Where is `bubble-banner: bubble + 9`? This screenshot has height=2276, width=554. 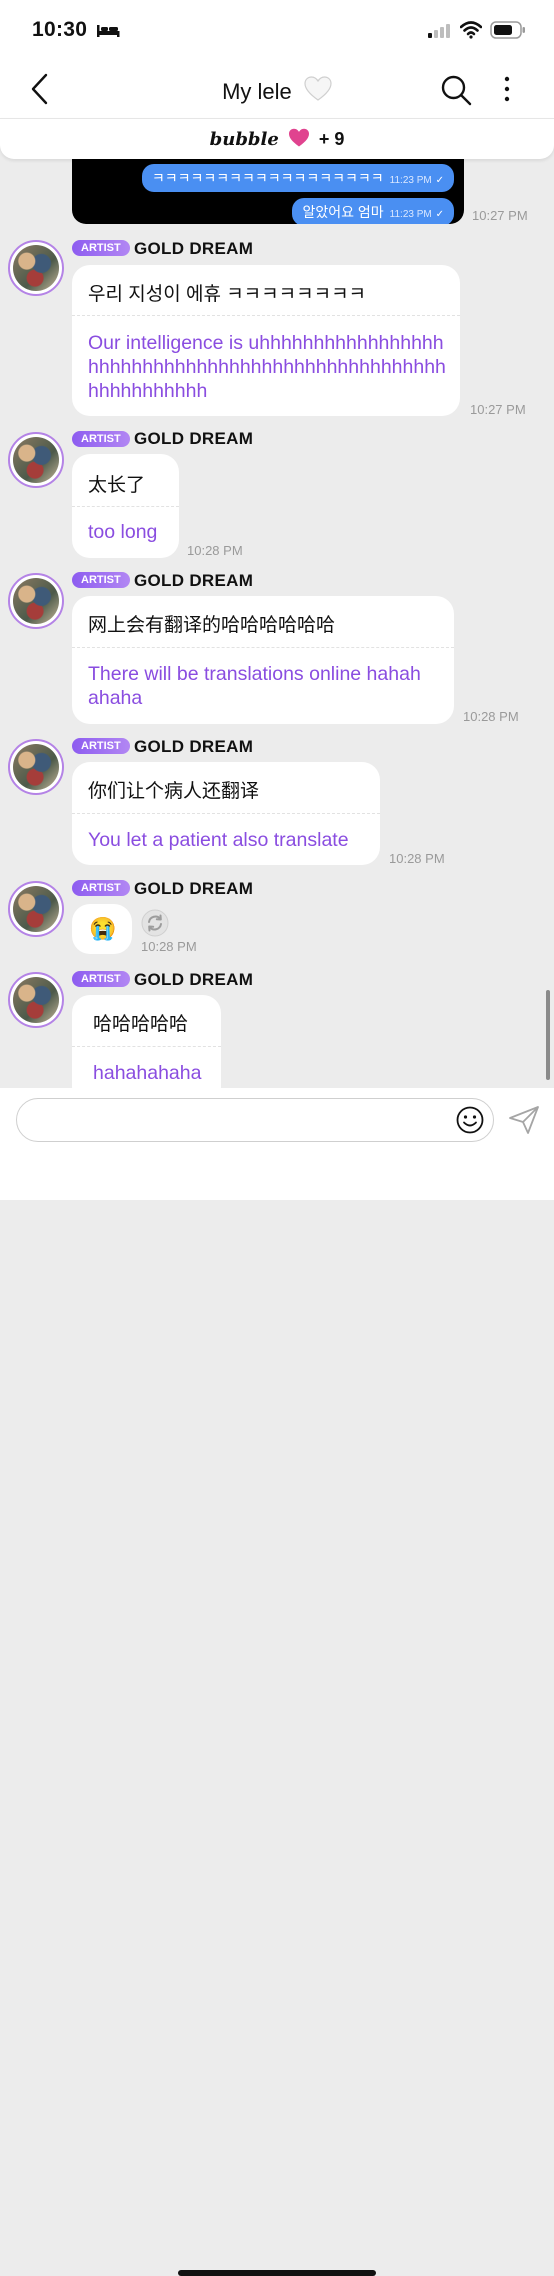 bubble-banner: bubble + 9 is located at coordinates (277, 138).